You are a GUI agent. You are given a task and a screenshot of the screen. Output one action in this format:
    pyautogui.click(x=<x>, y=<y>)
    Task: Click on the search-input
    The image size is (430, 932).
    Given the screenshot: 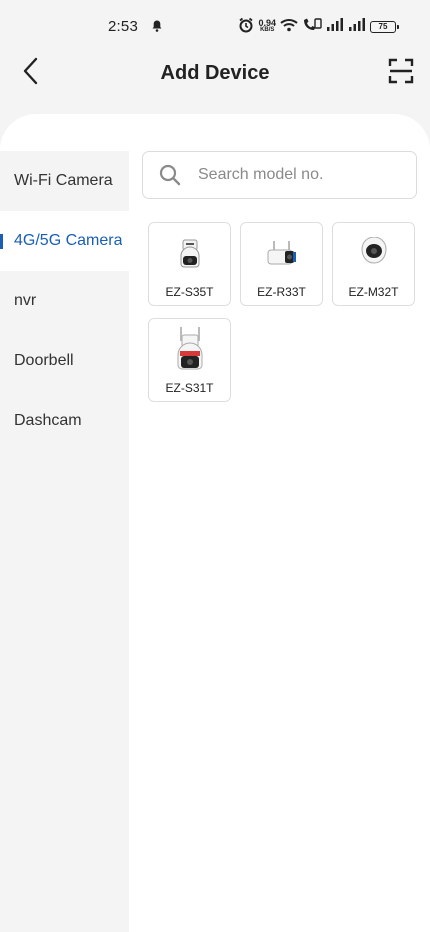 What is the action you would take?
    pyautogui.click(x=298, y=175)
    